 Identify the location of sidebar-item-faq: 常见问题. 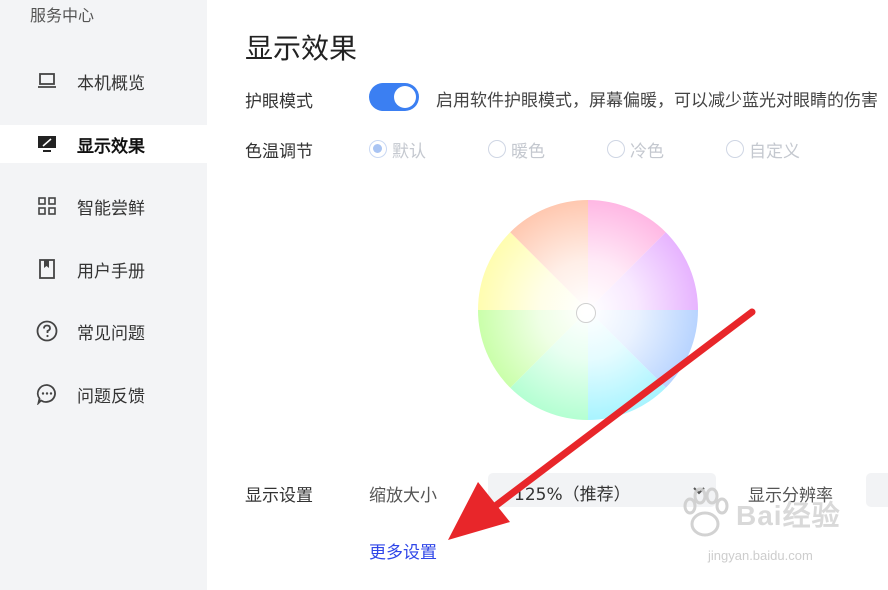
(103, 331).